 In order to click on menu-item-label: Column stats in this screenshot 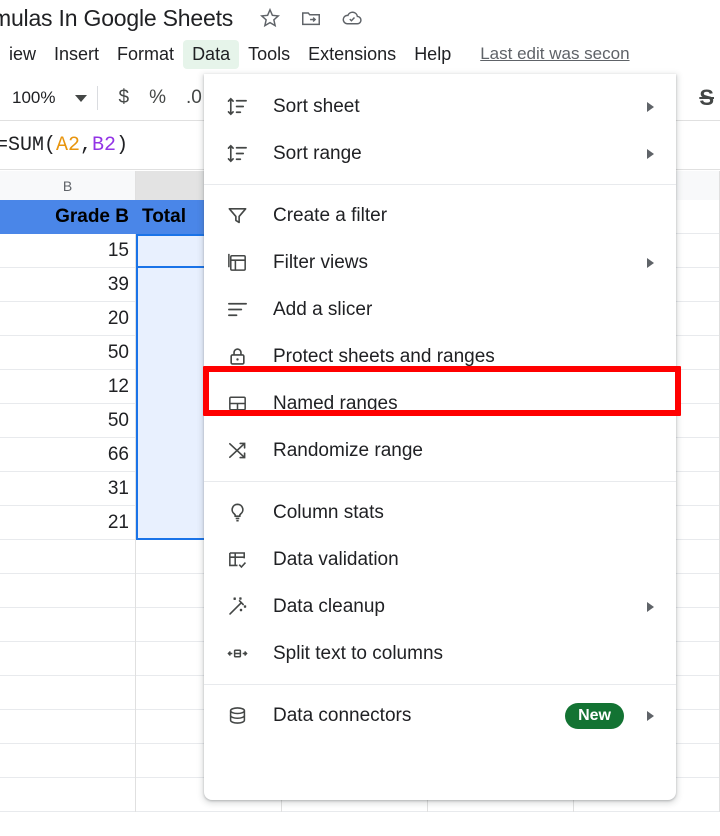, I will do `click(328, 512)`.